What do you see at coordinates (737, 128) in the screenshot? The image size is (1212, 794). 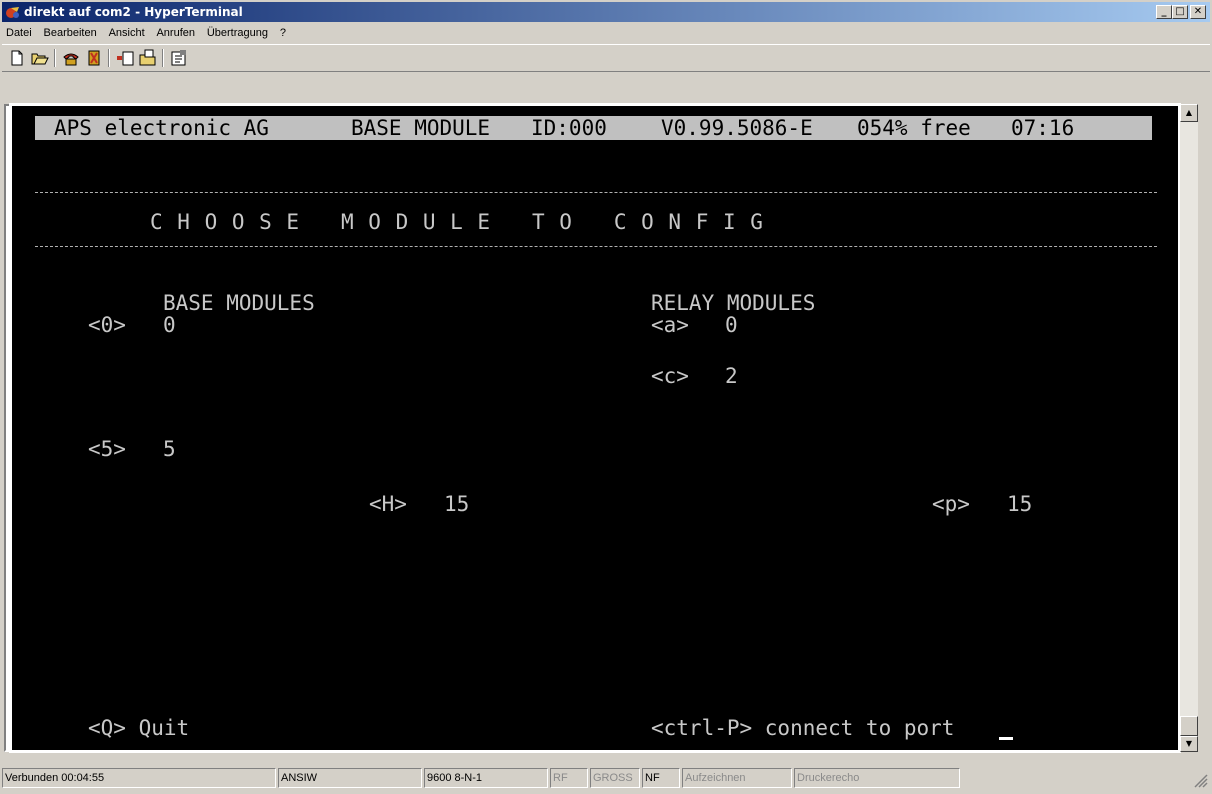 I see `header-version: V0.99.5086-E` at bounding box center [737, 128].